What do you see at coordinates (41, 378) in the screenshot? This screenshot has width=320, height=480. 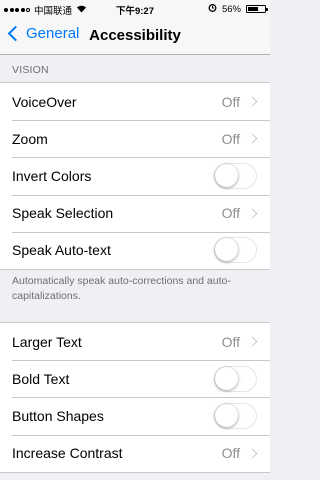 I see `row-label: Bold Text` at bounding box center [41, 378].